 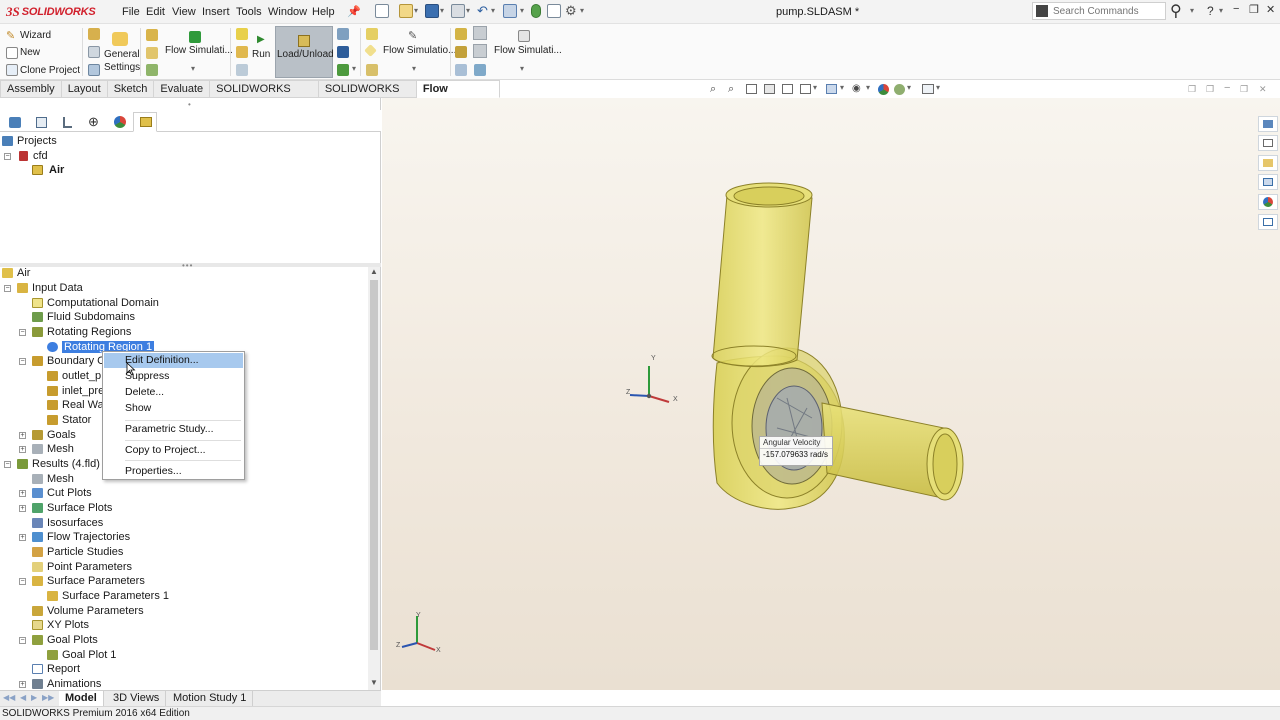 What do you see at coordinates (35, 35) in the screenshot?
I see `wizard-button: Wizard` at bounding box center [35, 35].